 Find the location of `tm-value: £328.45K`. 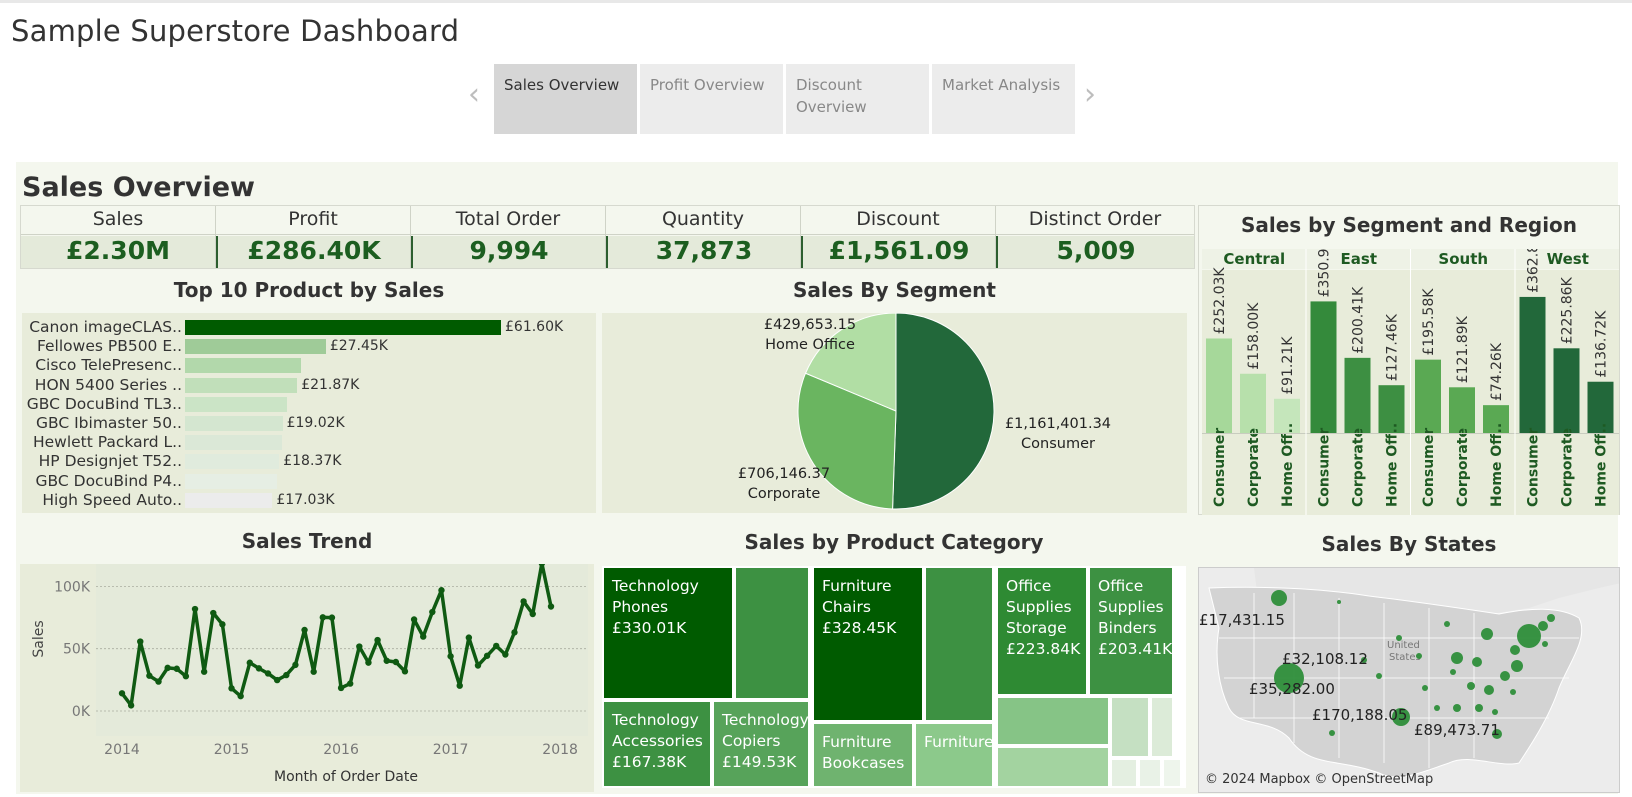

tm-value: £328.45K is located at coordinates (859, 628).